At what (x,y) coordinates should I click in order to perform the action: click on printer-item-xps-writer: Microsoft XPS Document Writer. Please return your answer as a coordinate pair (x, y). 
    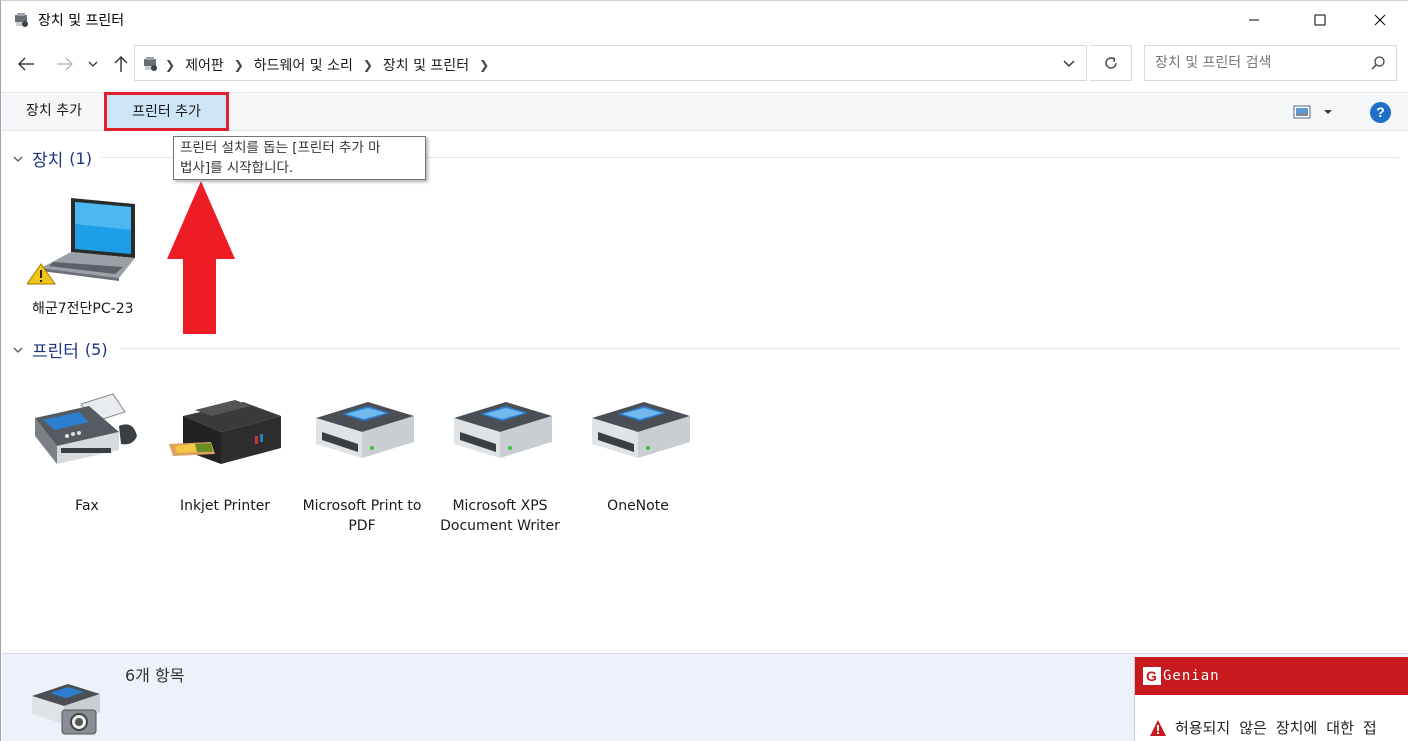
    Looking at the image, I should click on (500, 461).